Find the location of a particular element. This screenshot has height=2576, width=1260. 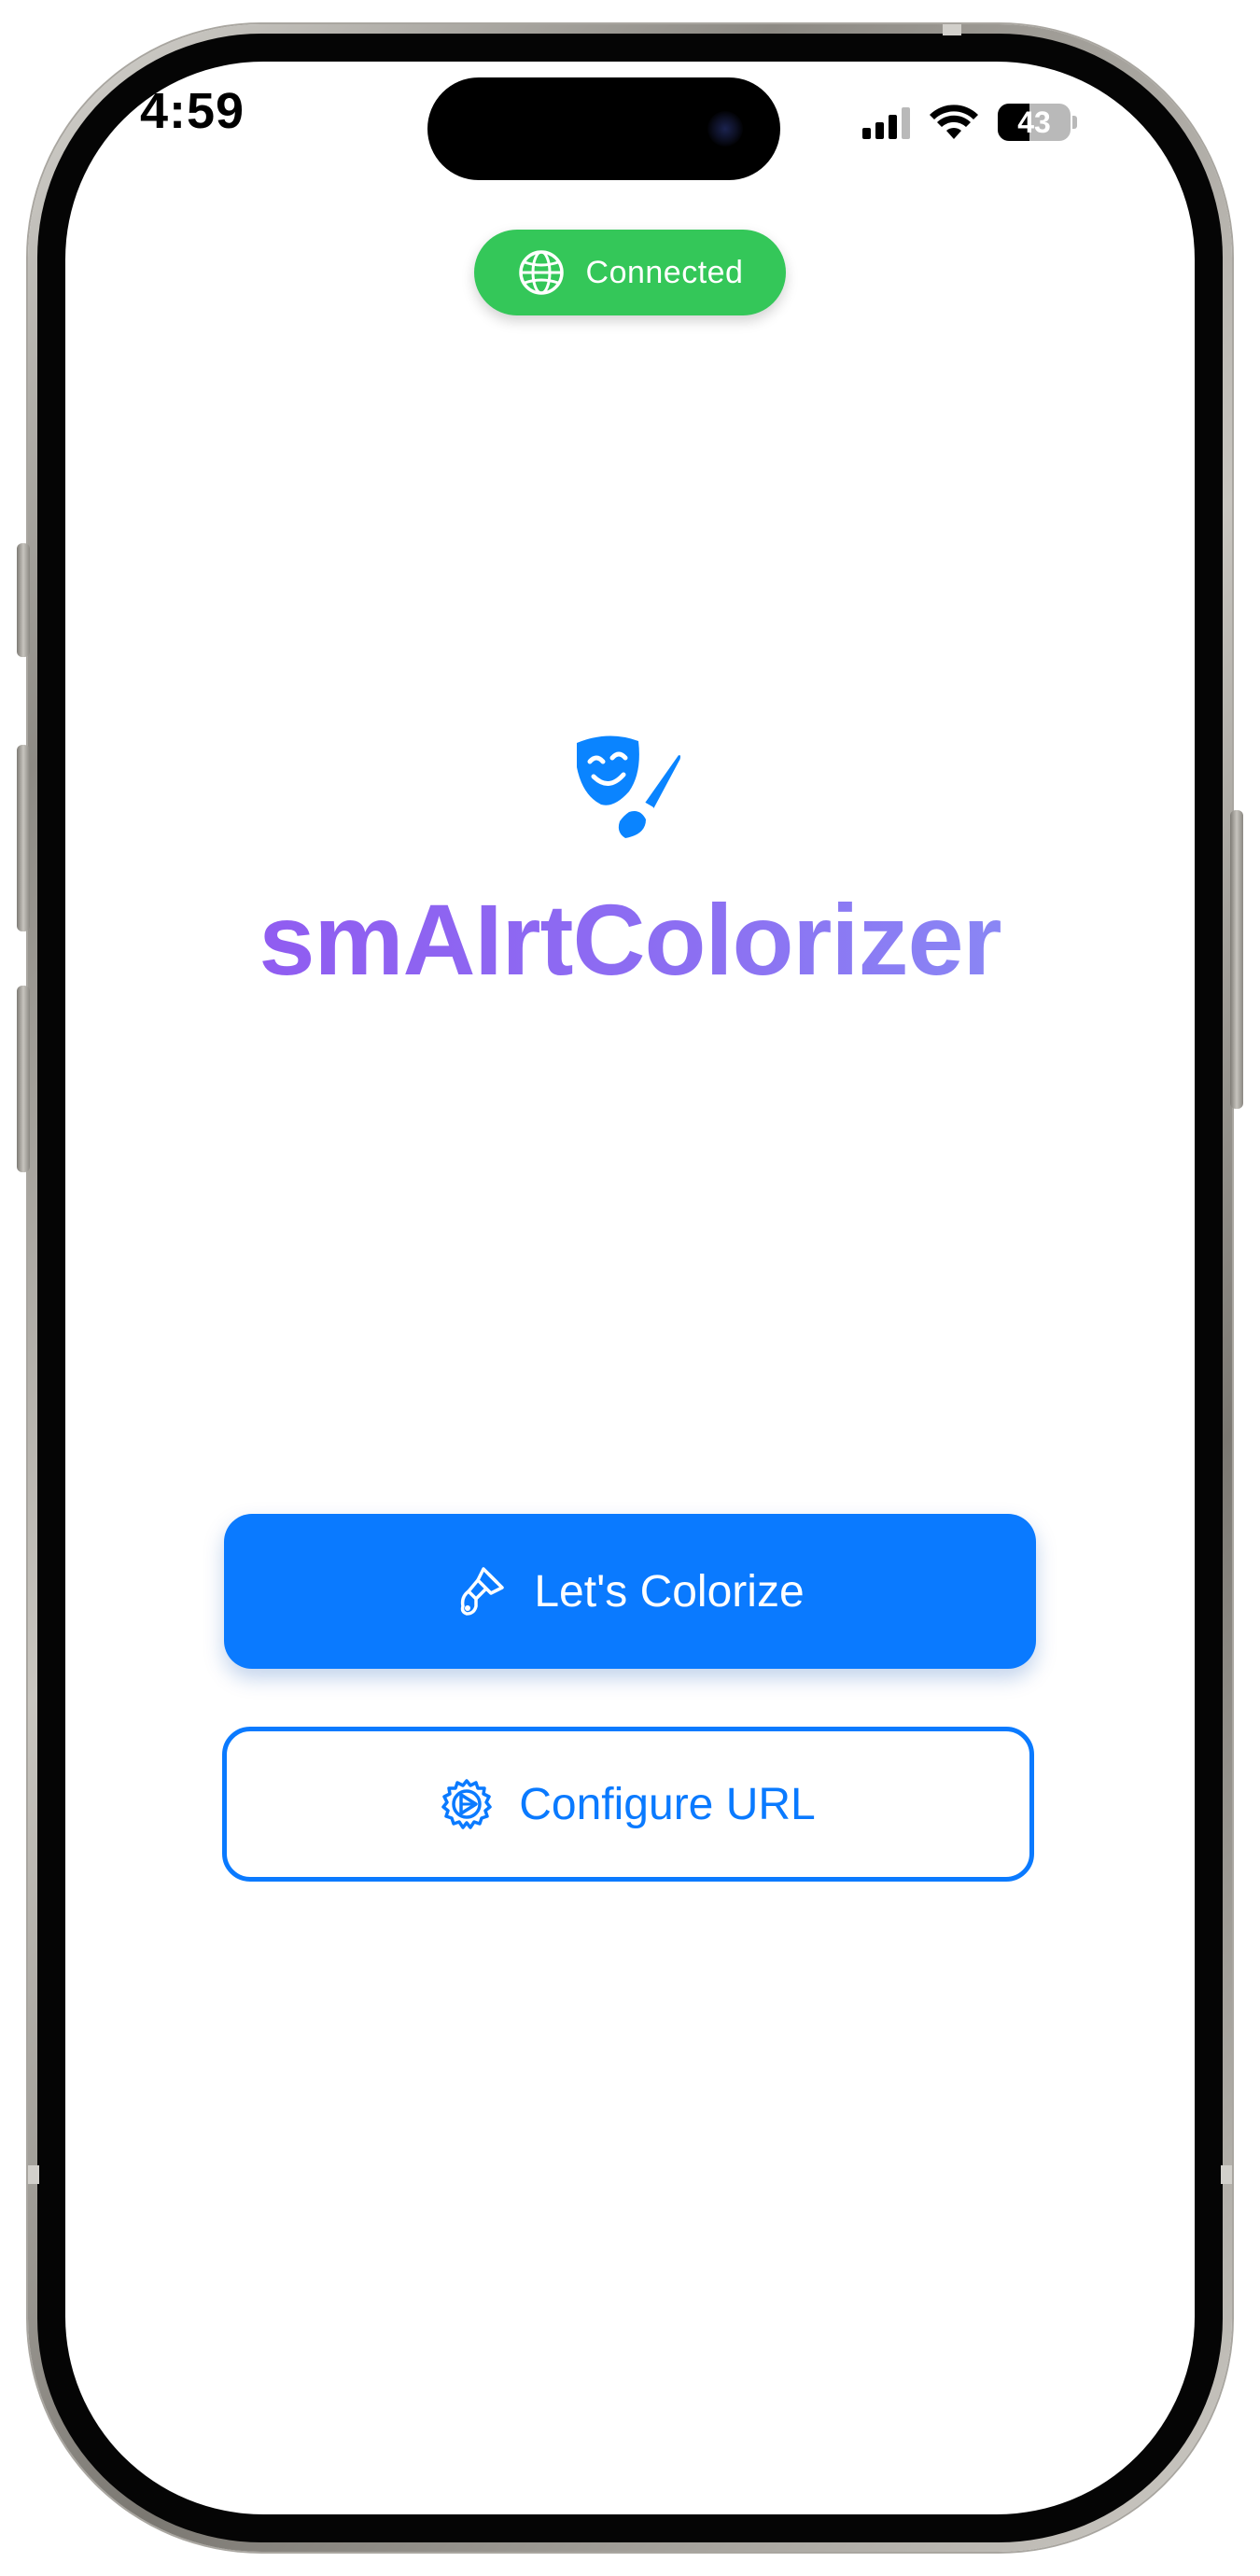

configure-url-button: Configure URL is located at coordinates (628, 1804).